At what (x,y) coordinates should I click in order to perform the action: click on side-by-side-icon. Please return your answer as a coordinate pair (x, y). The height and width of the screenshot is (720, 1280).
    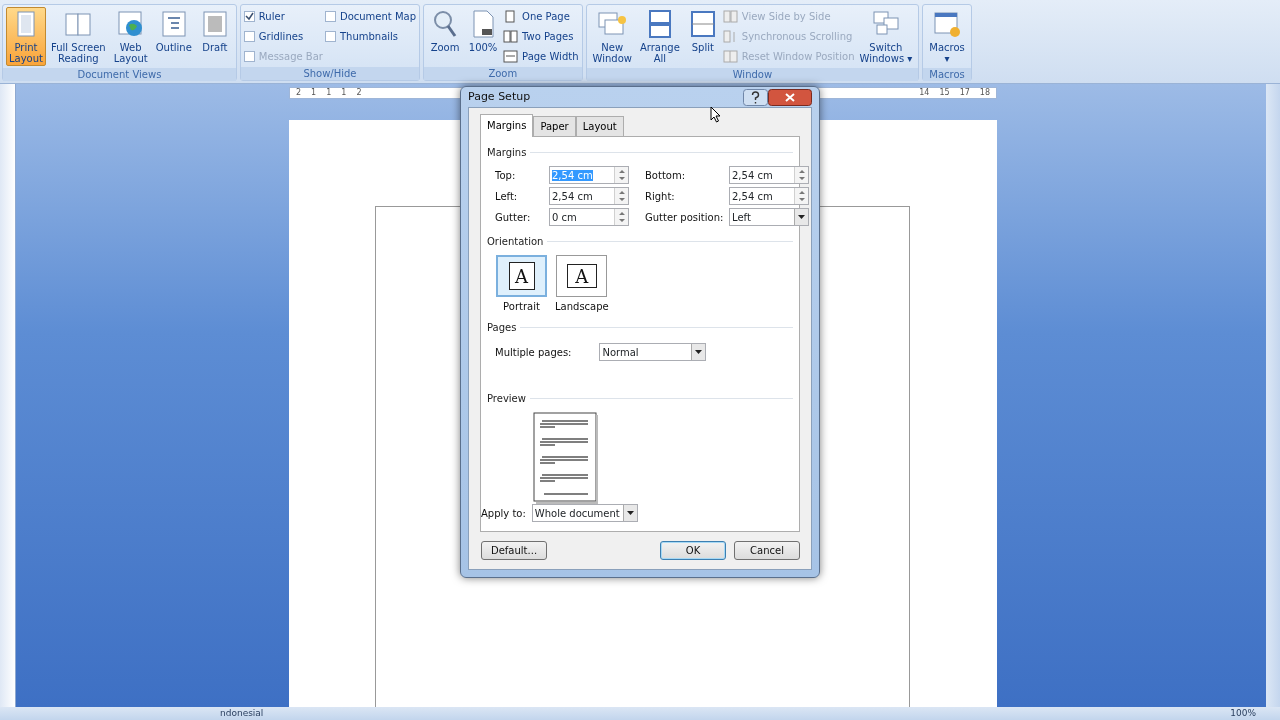
    Looking at the image, I should click on (730, 16).